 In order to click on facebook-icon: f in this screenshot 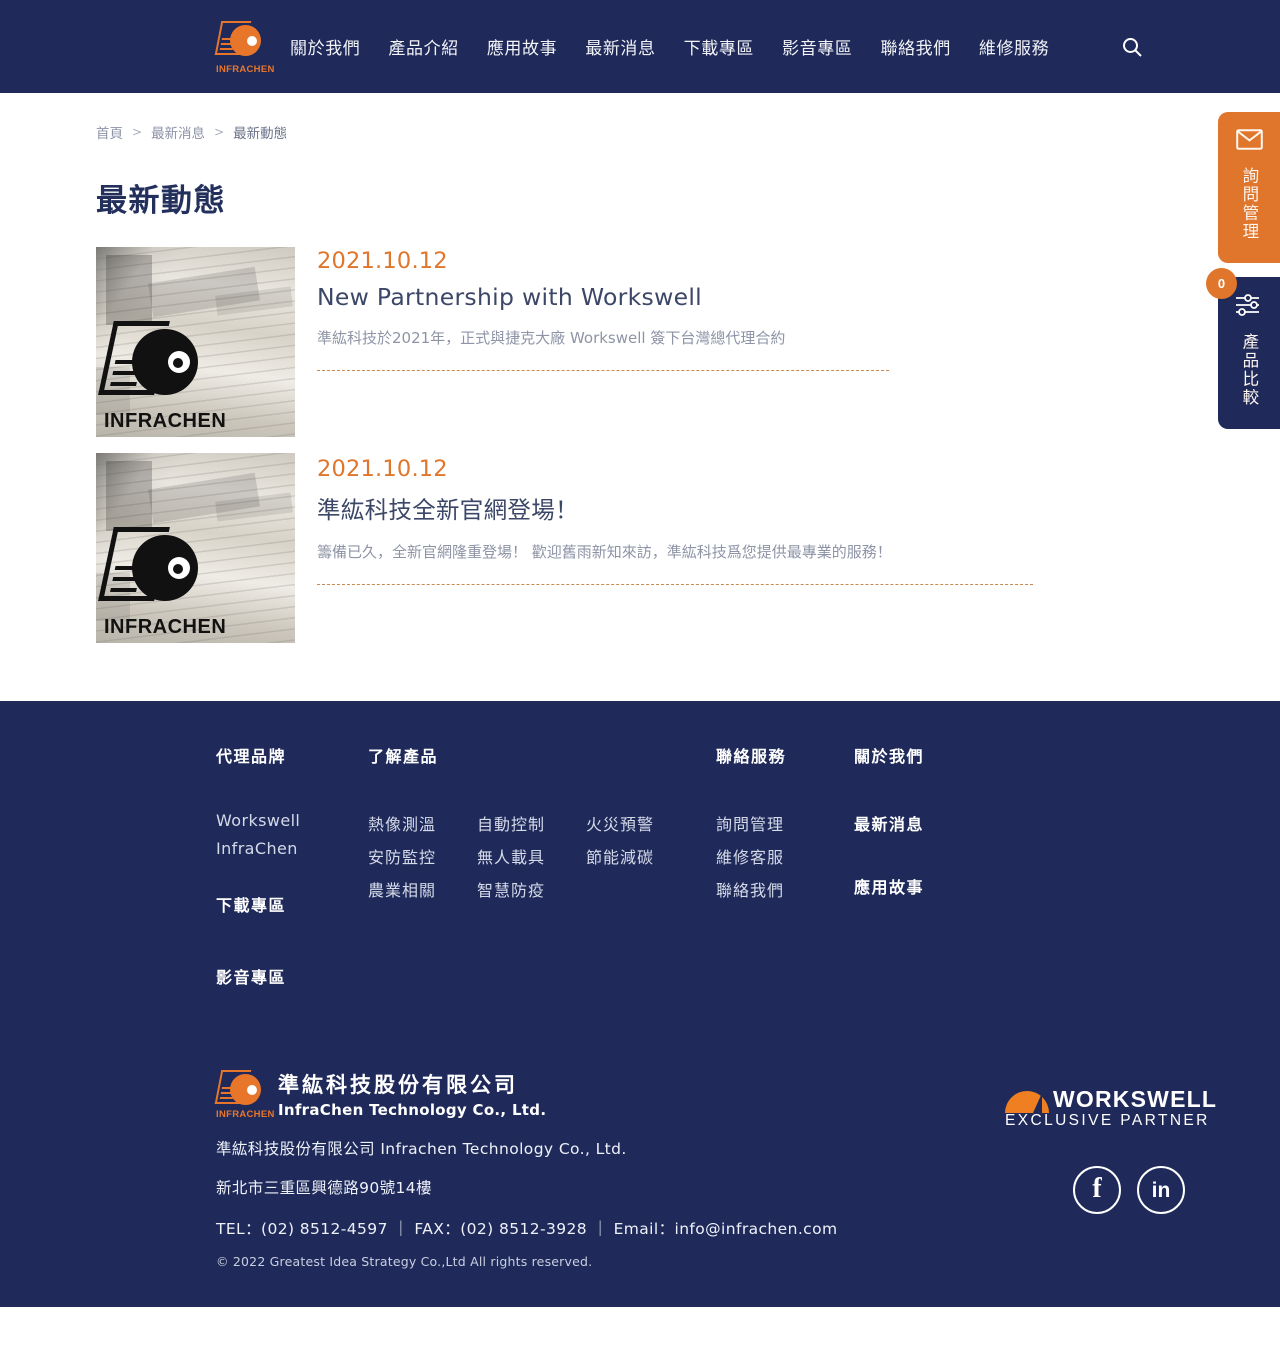, I will do `click(1097, 1190)`.